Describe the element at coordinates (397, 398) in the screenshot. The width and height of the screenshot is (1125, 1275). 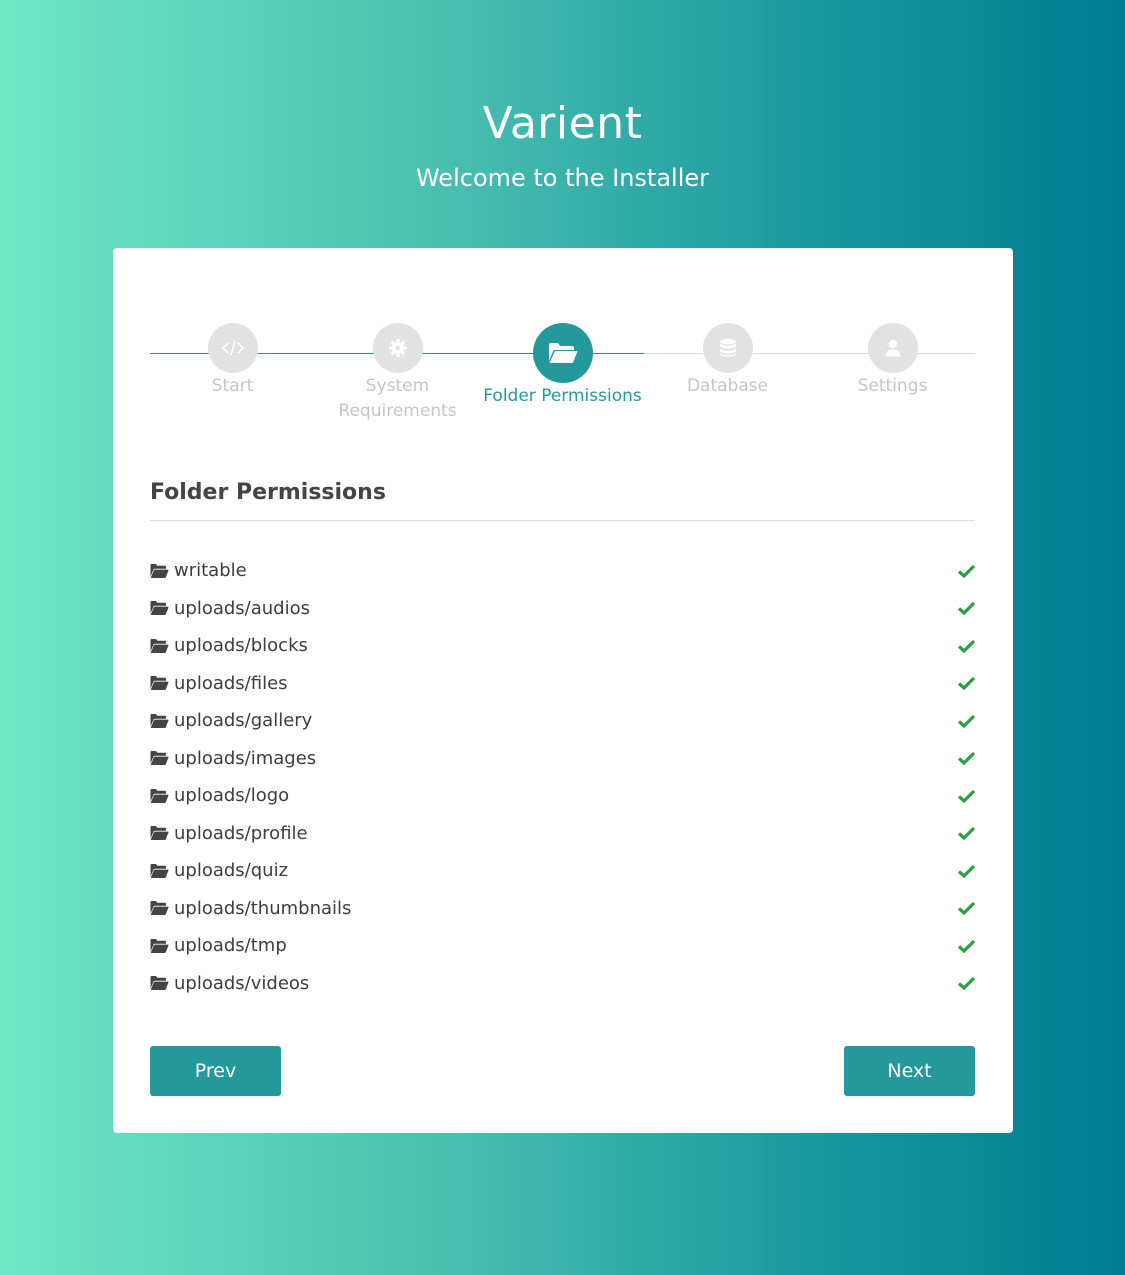
I see `step-system-requirements-label: System Requirements` at that location.